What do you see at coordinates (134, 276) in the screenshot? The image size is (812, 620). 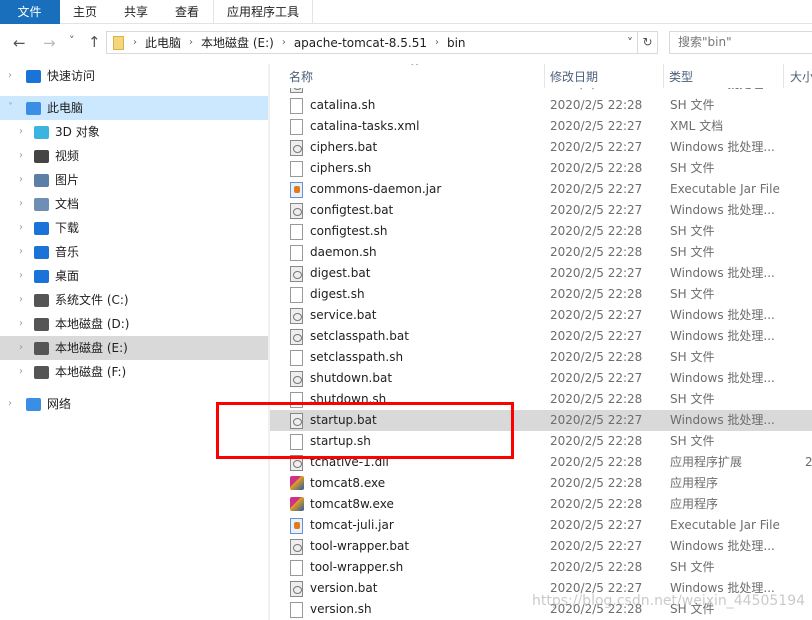 I see `sidebar-item: › 桌面` at bounding box center [134, 276].